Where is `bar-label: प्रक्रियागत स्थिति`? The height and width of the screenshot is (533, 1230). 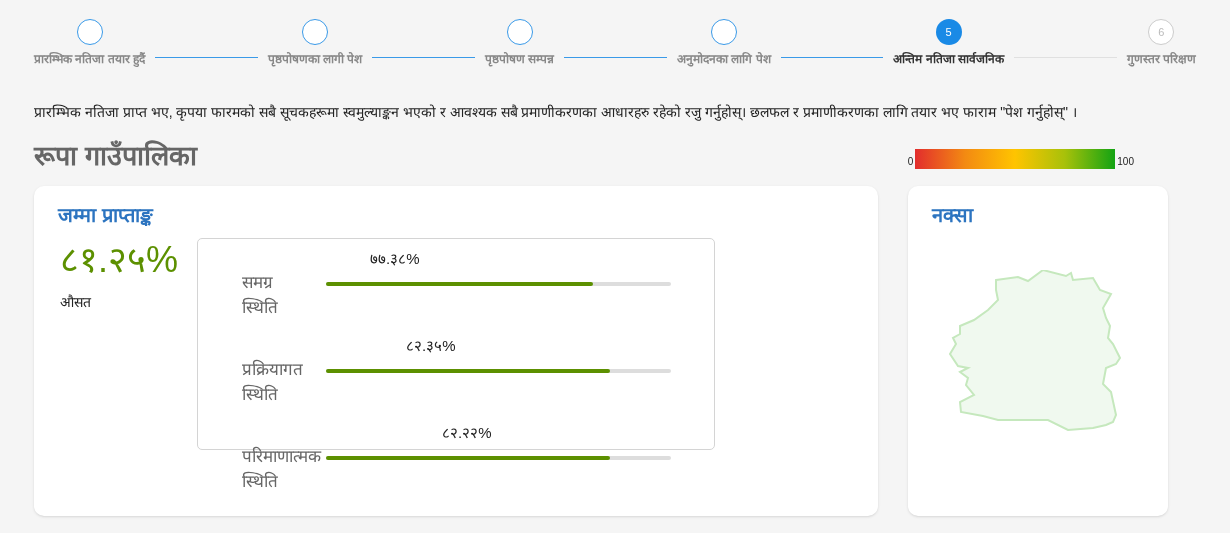 bar-label: प्रक्रियागत स्थिति is located at coordinates (273, 382).